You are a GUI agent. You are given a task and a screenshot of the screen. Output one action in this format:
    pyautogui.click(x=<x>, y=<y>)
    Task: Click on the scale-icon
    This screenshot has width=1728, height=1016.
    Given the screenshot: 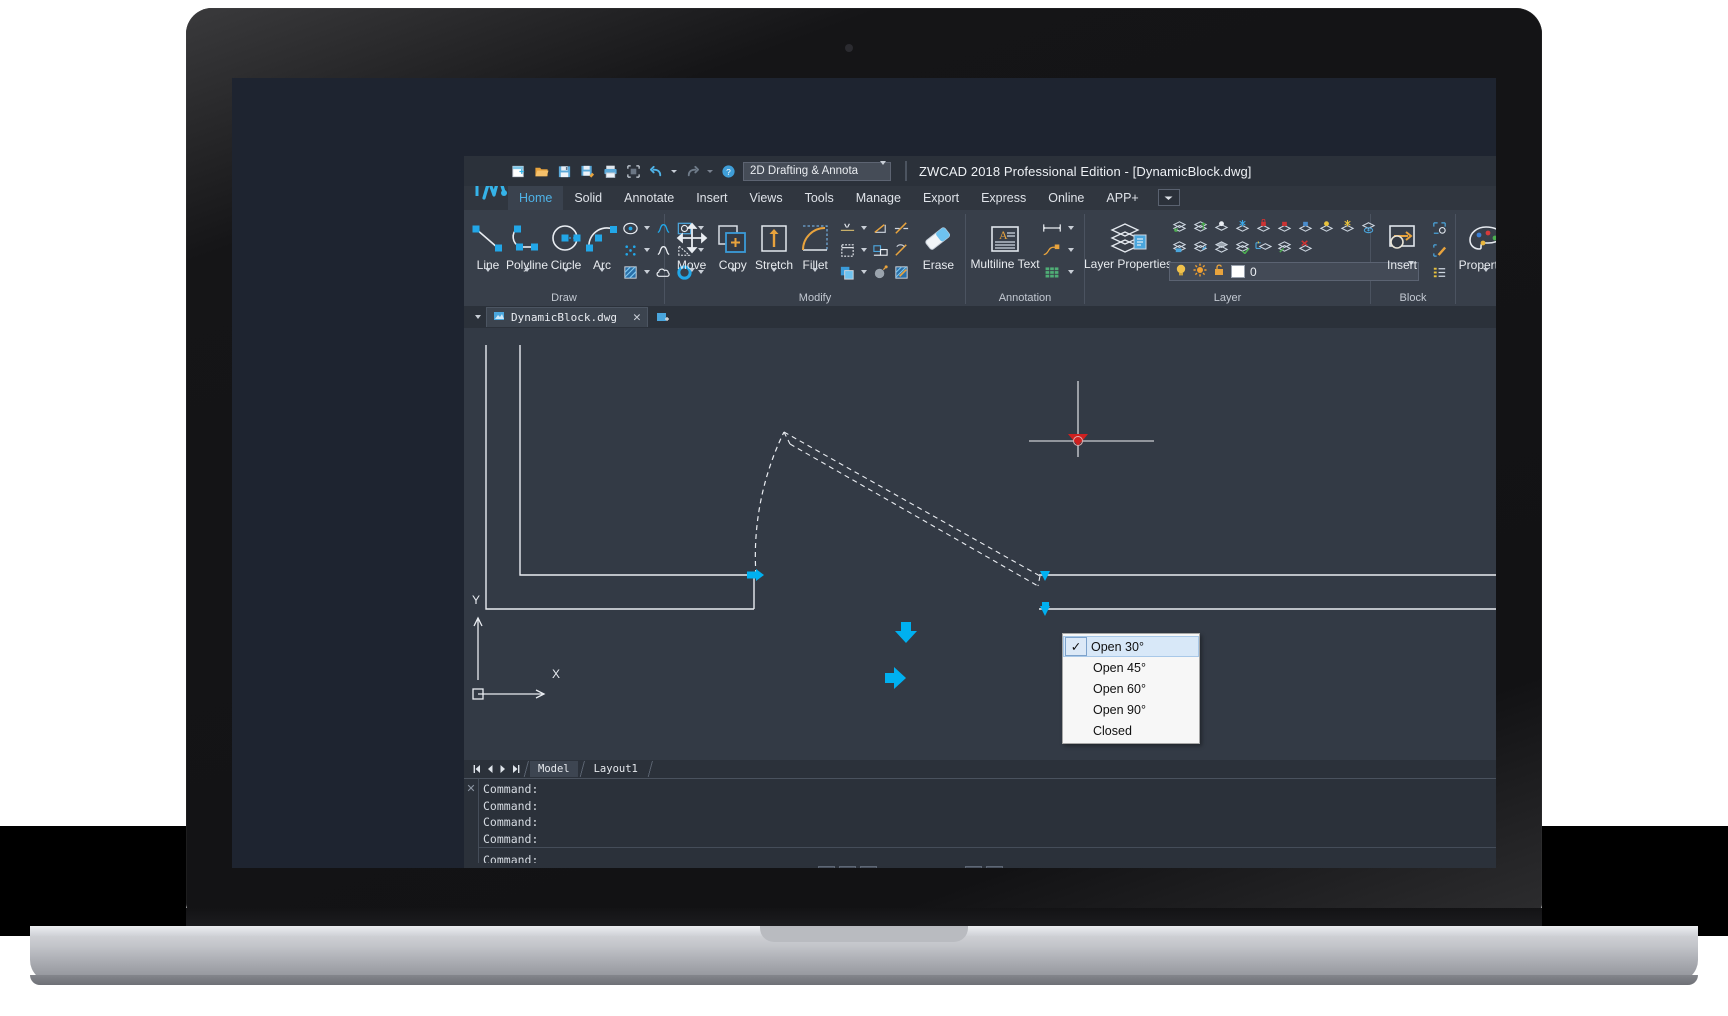 What is the action you would take?
    pyautogui.click(x=902, y=228)
    